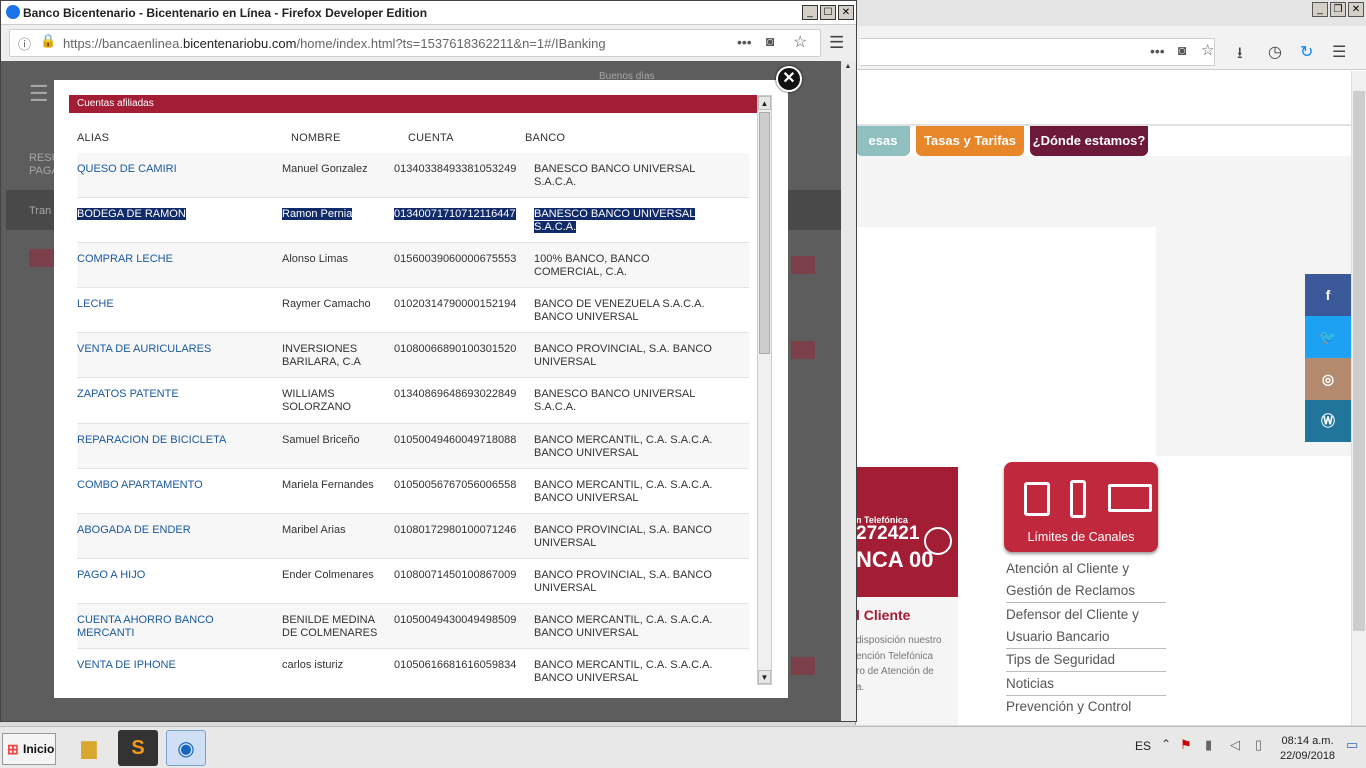 The image size is (1366, 768). I want to click on account-number: 01340338493381053249, so click(455, 169).